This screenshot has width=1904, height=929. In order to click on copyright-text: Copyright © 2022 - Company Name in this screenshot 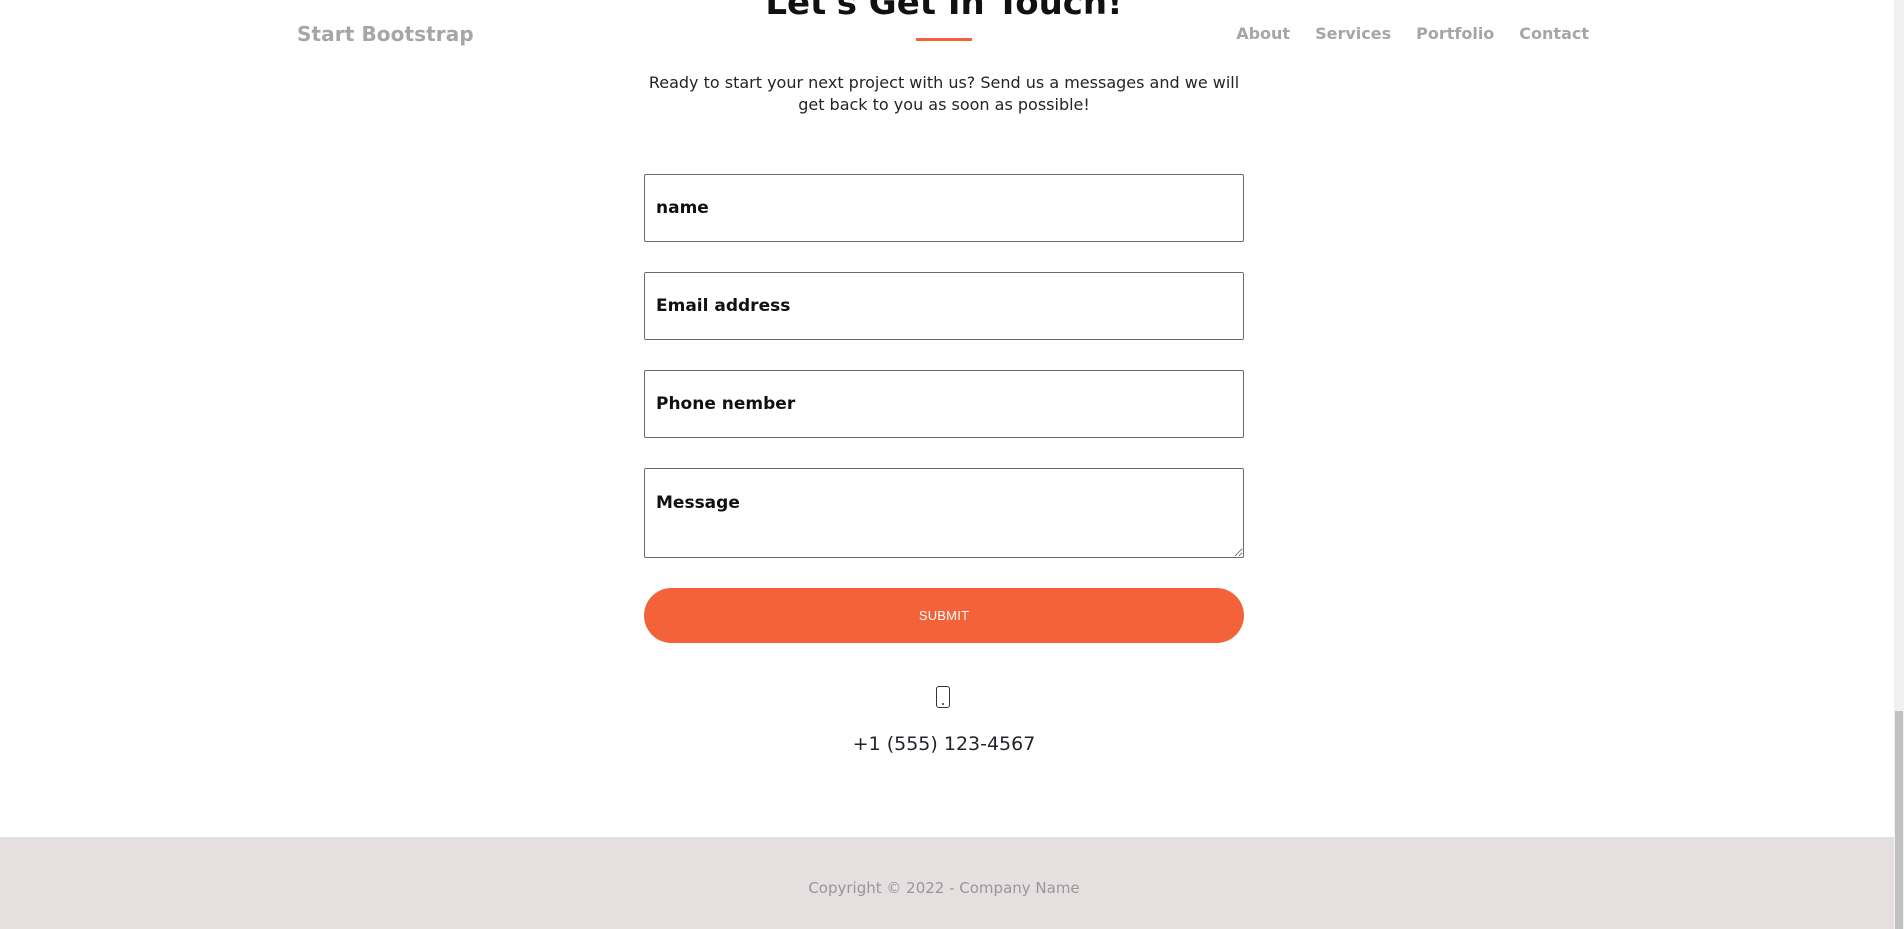, I will do `click(944, 888)`.